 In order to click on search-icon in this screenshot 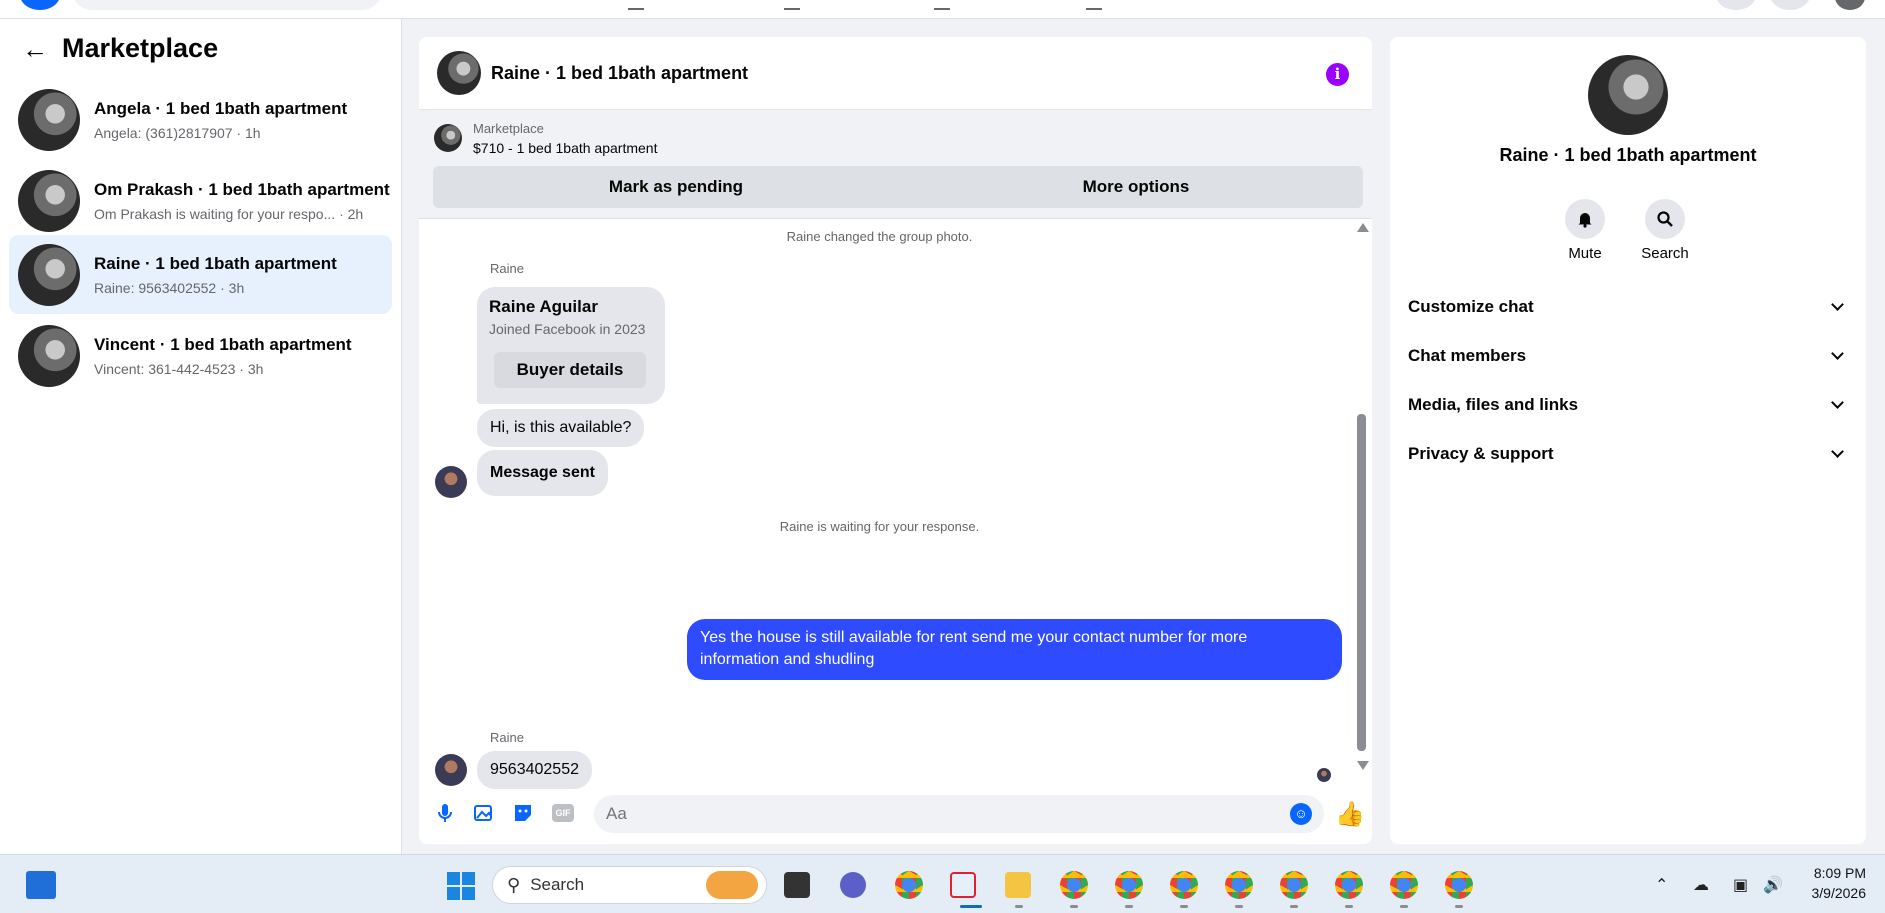, I will do `click(1665, 219)`.